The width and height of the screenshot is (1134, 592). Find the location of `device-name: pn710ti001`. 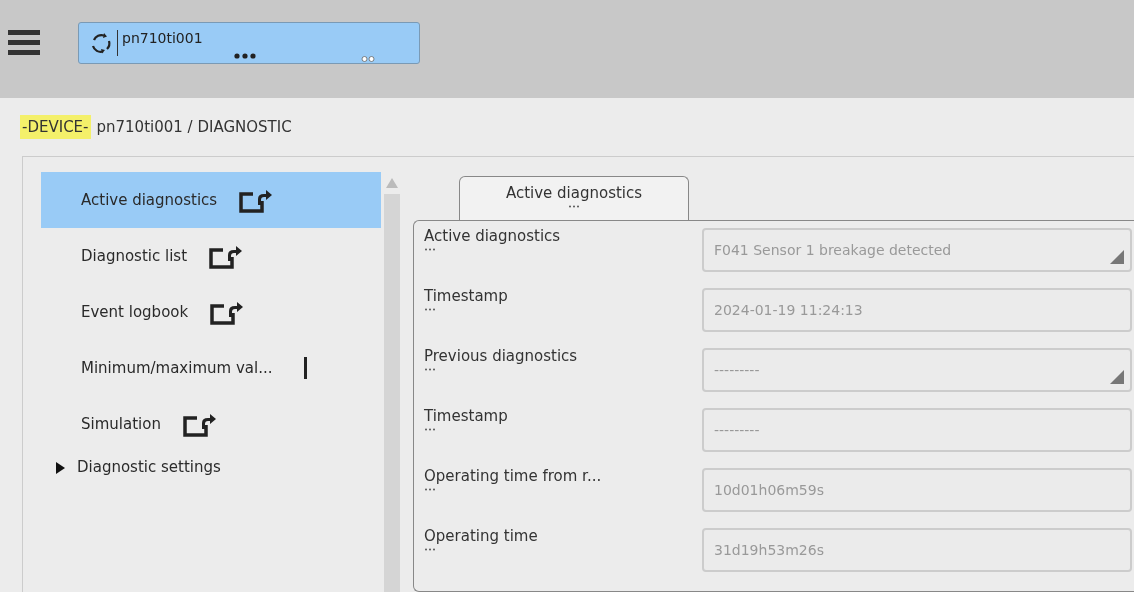

device-name: pn710ti001 is located at coordinates (162, 38).